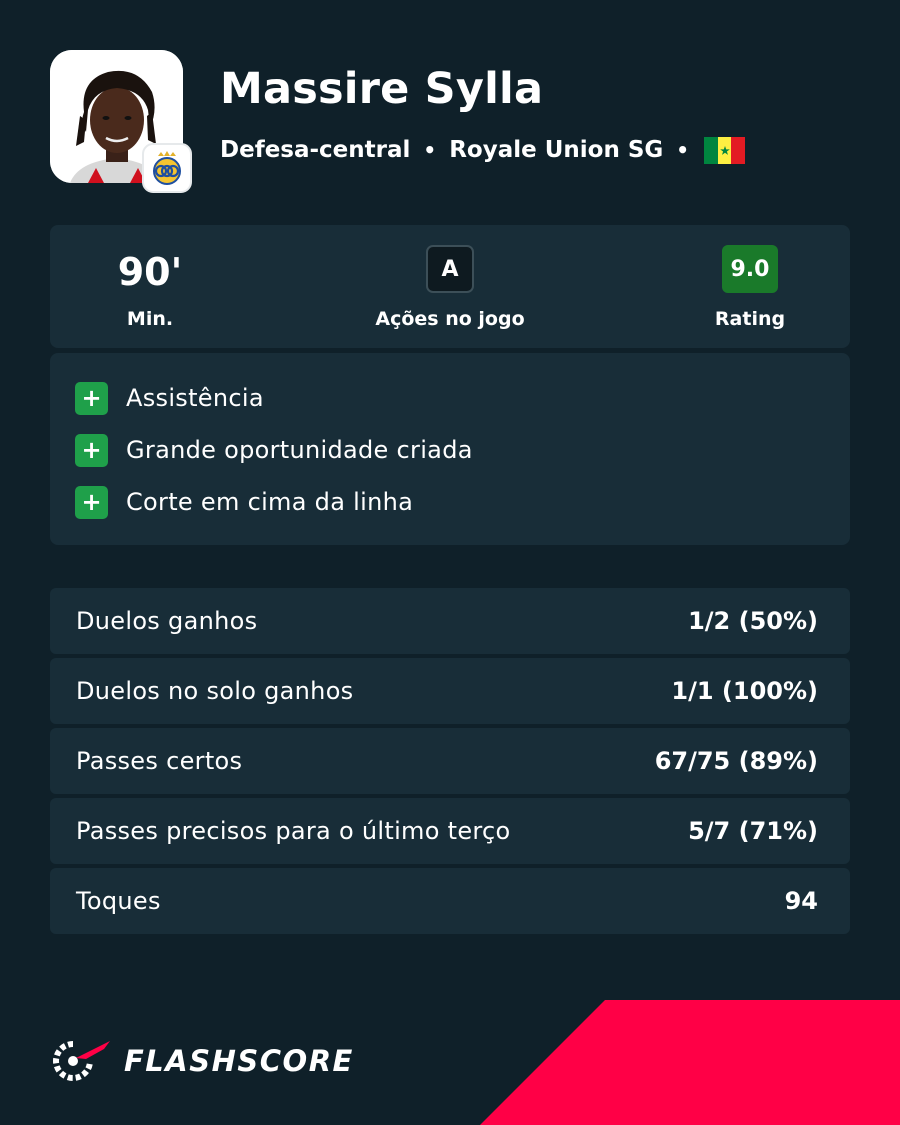  Describe the element at coordinates (215, 691) in the screenshot. I see `stat-label: Duelos no solo ganhos` at that location.